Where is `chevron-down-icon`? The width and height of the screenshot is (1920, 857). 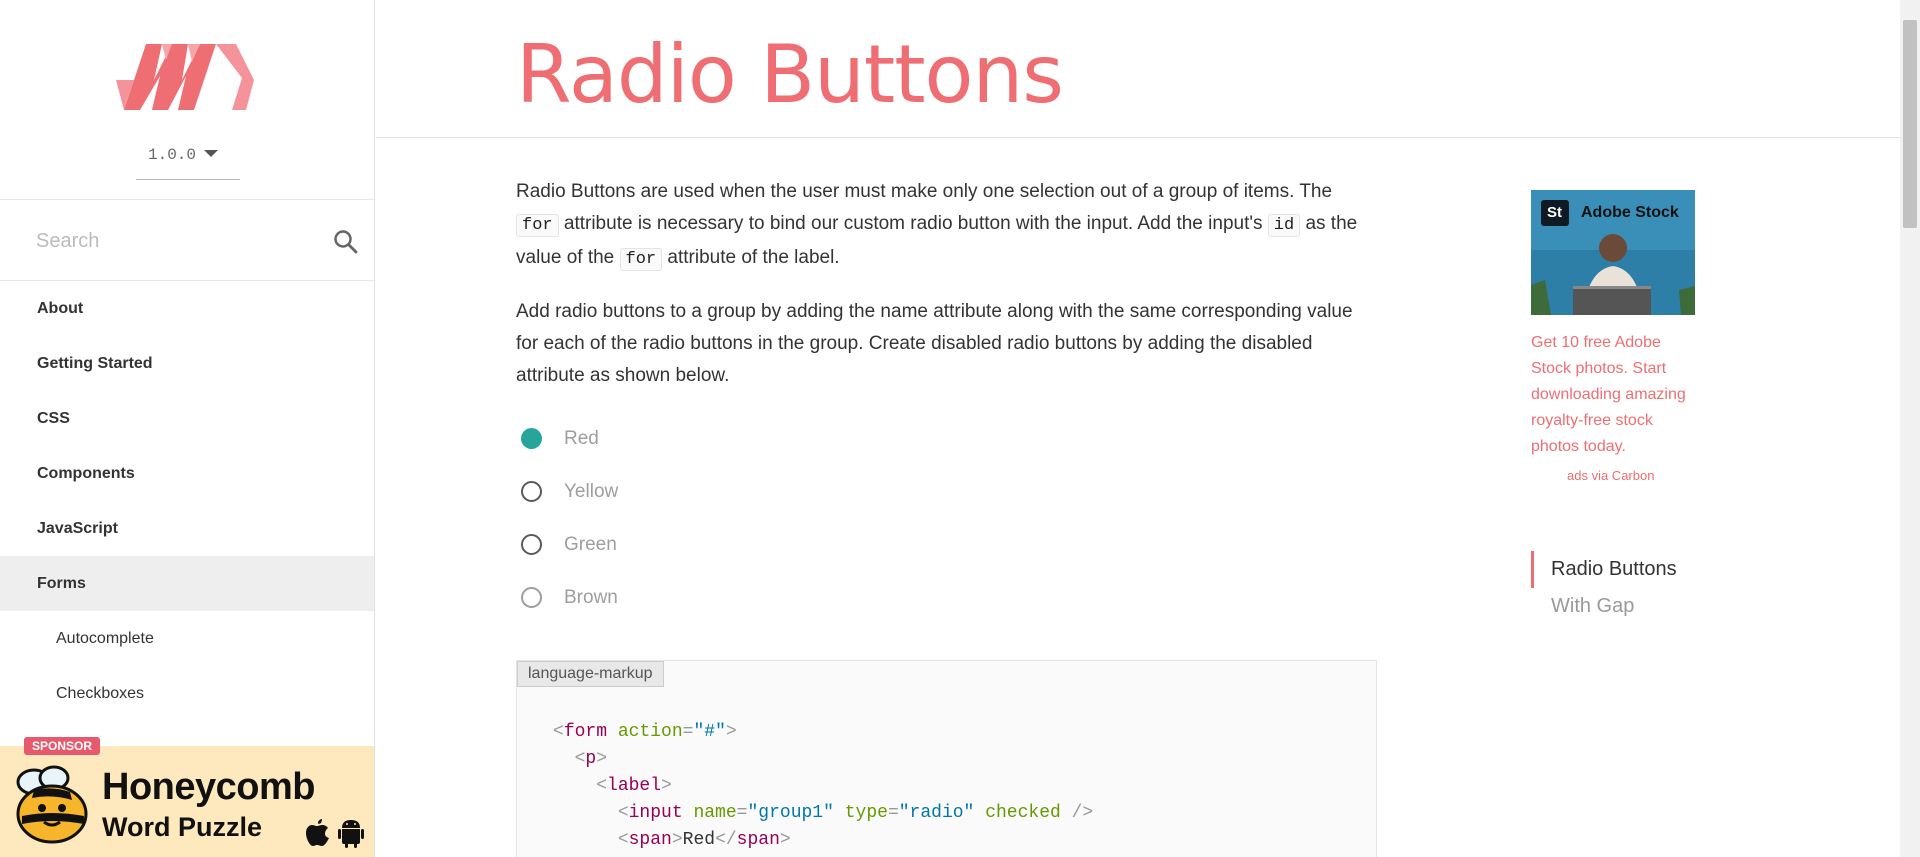 chevron-down-icon is located at coordinates (211, 153).